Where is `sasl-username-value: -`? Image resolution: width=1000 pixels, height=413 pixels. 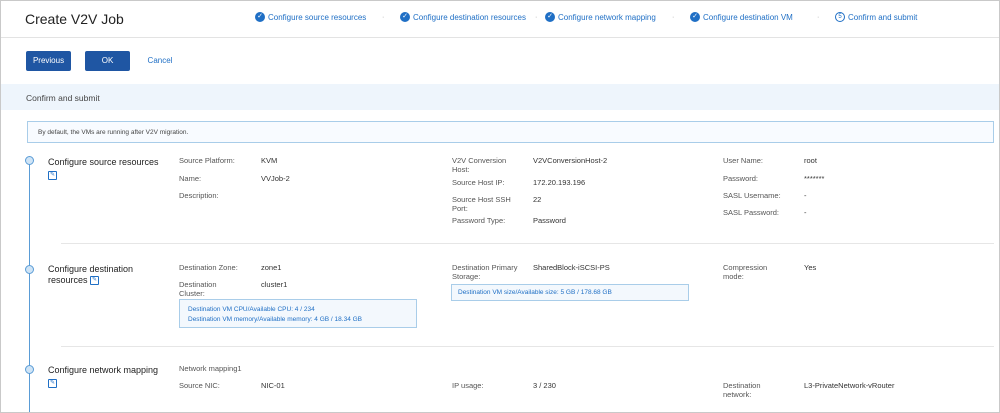 sasl-username-value: - is located at coordinates (805, 195).